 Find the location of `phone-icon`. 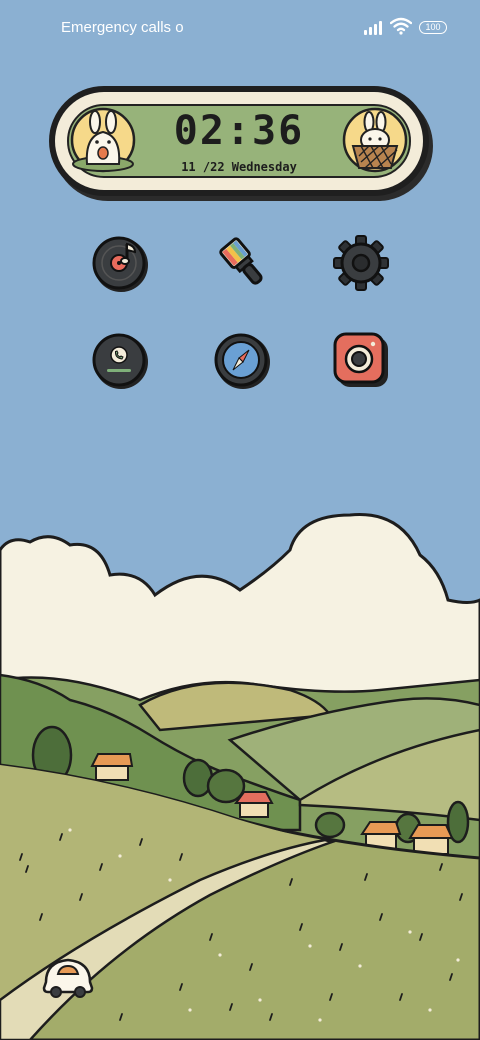

phone-icon is located at coordinates (120, 360).